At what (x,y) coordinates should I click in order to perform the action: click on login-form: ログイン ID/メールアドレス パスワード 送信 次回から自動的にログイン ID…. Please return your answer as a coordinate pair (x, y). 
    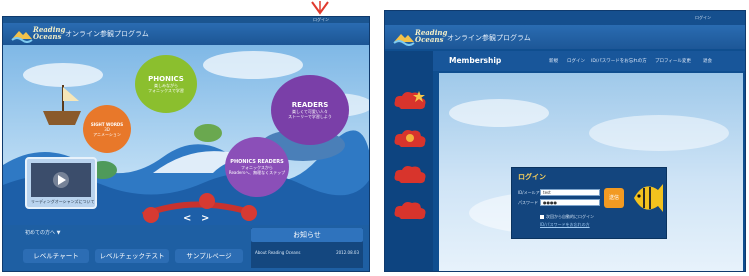
    Looking at the image, I should click on (589, 203).